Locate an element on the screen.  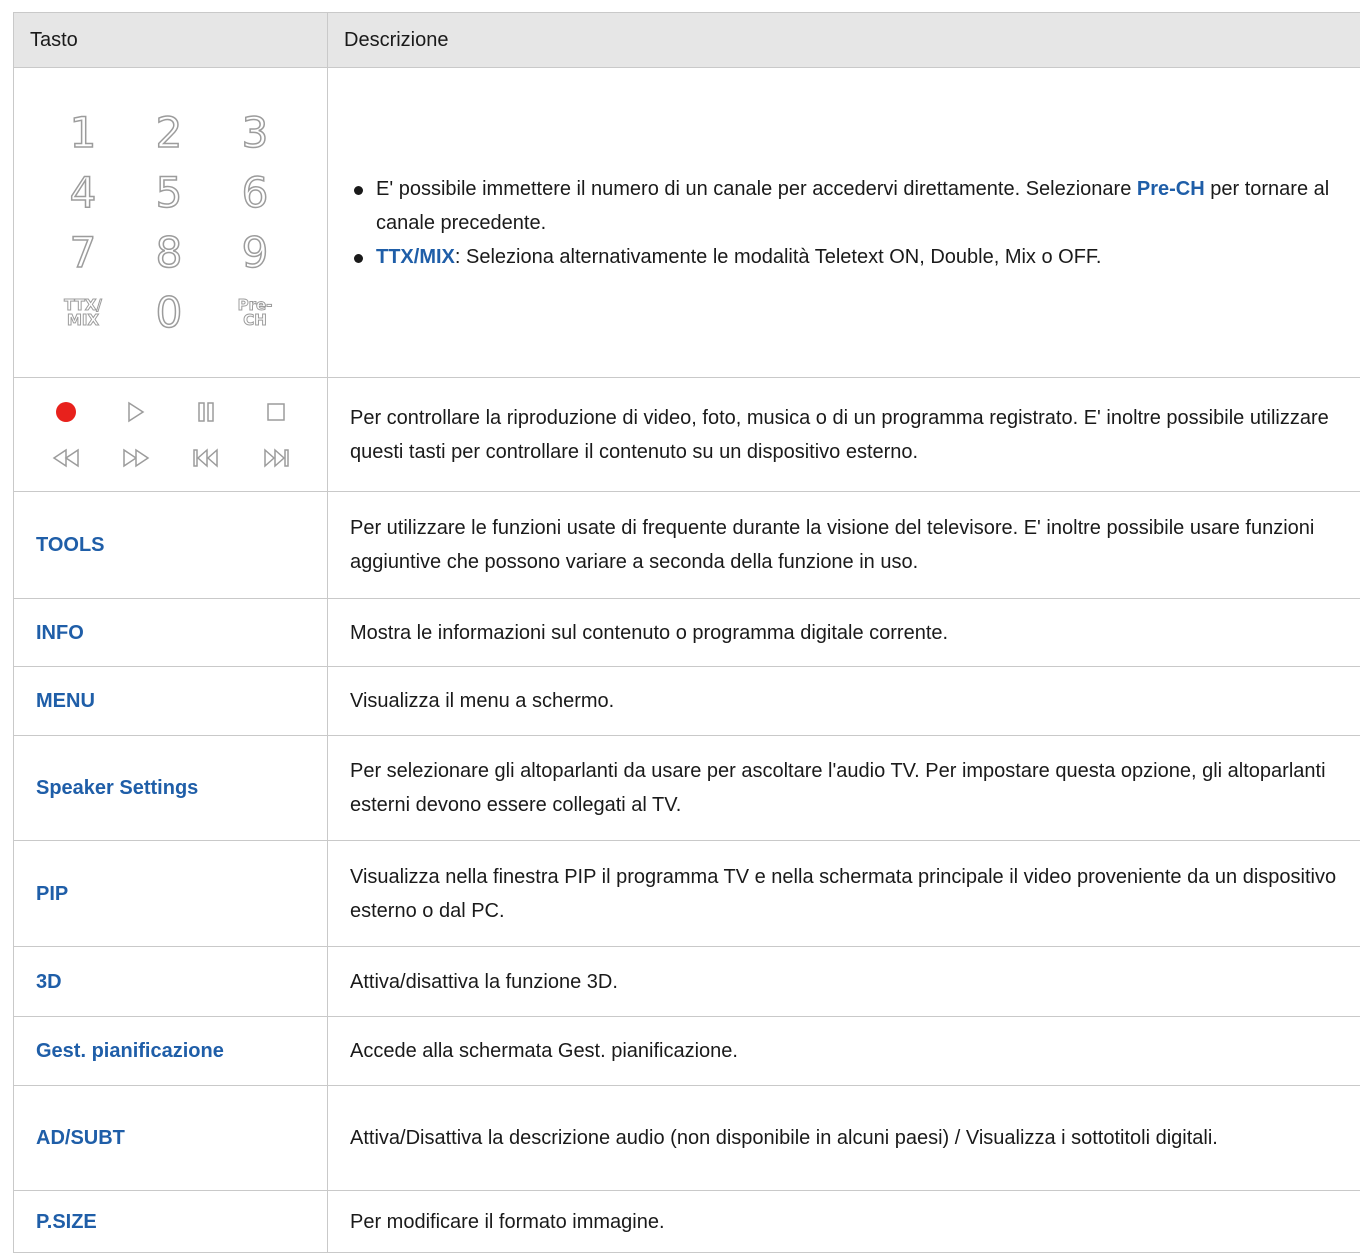
media-buttons is located at coordinates (179, 435).